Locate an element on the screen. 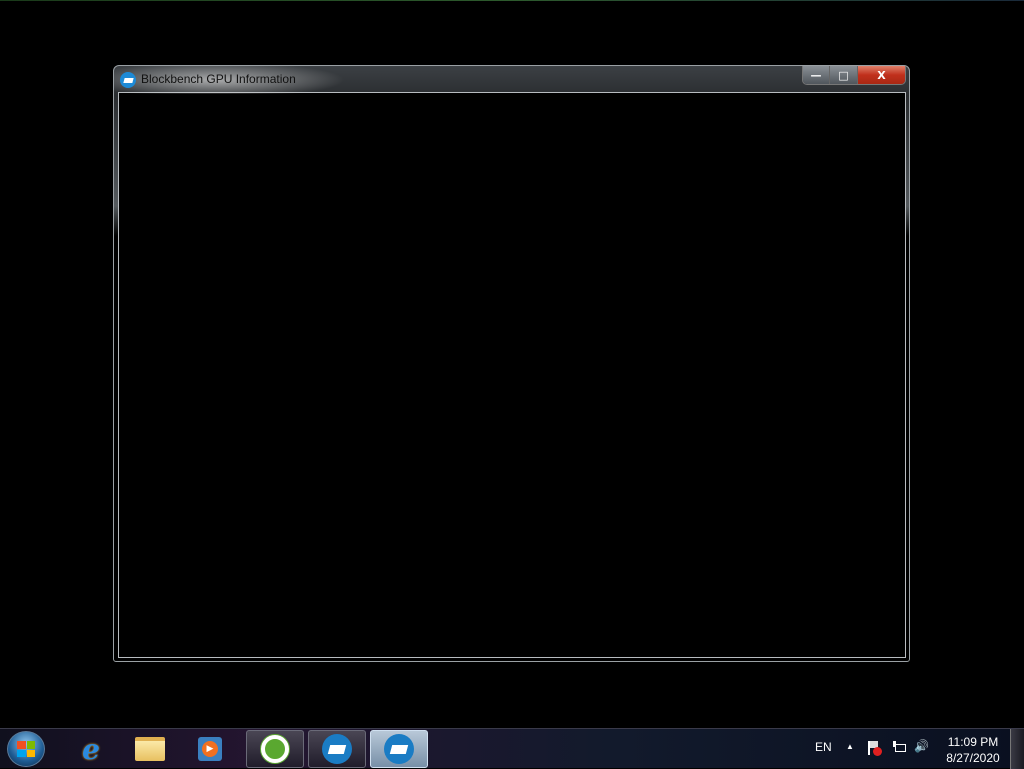 The image size is (1024, 769). network-icon is located at coordinates (899, 748).